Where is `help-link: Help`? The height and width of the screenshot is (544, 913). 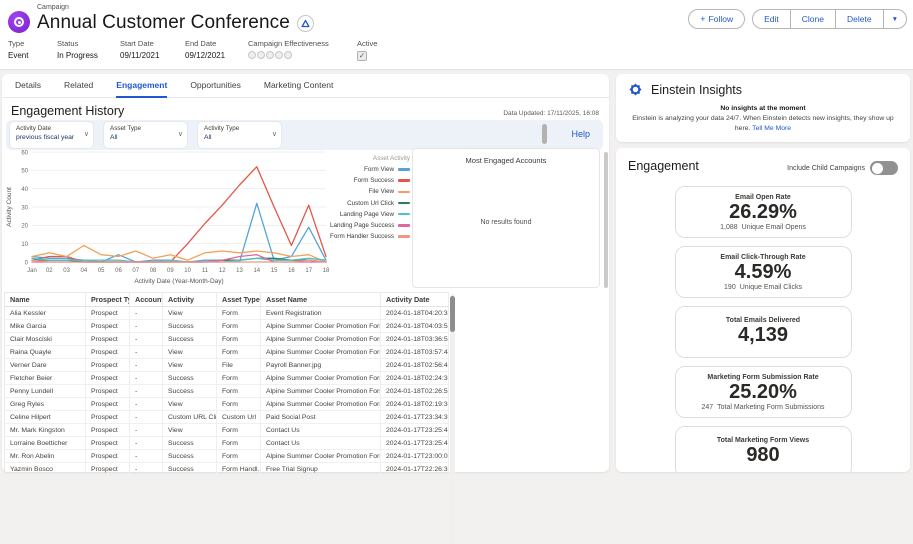 help-link: Help is located at coordinates (580, 134).